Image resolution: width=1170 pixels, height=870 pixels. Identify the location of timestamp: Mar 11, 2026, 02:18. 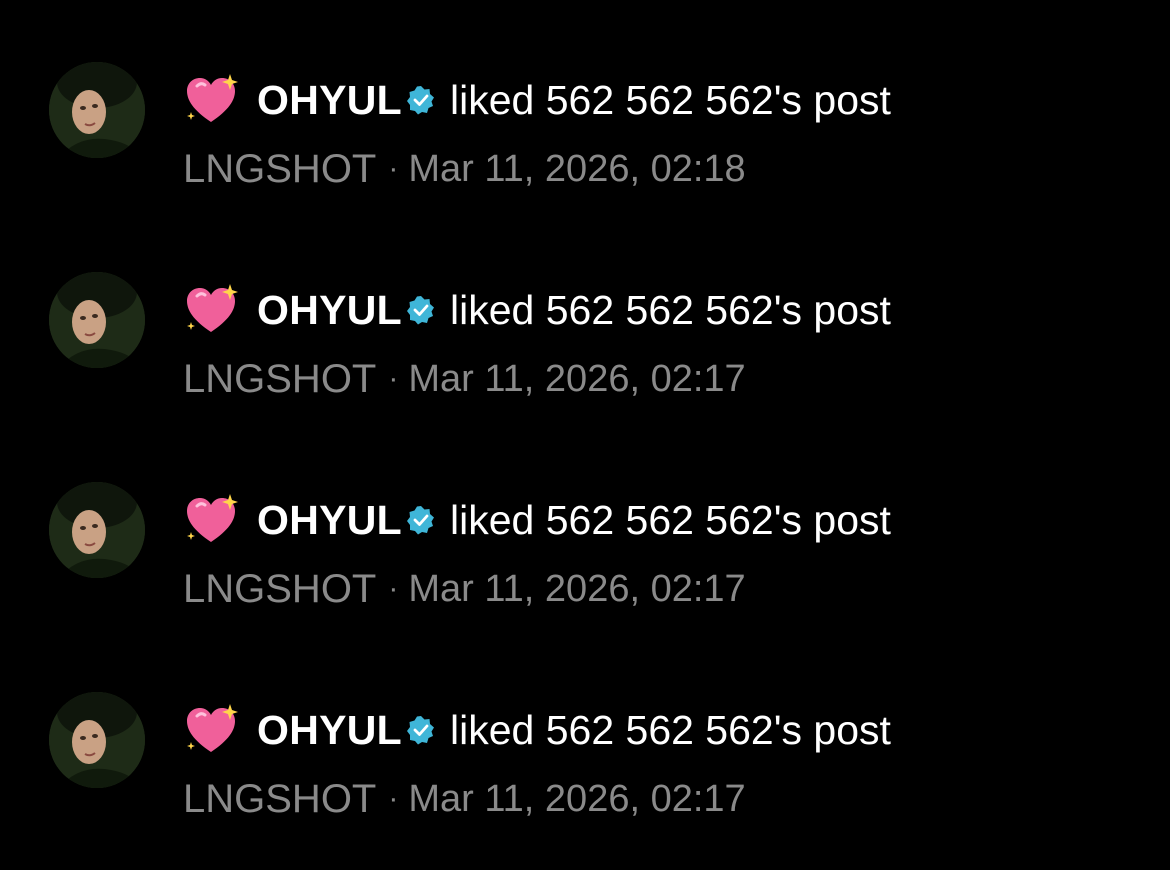
(577, 168).